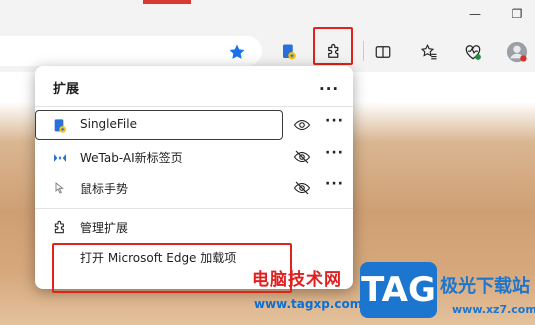  I want to click on focus-outline, so click(159, 125).